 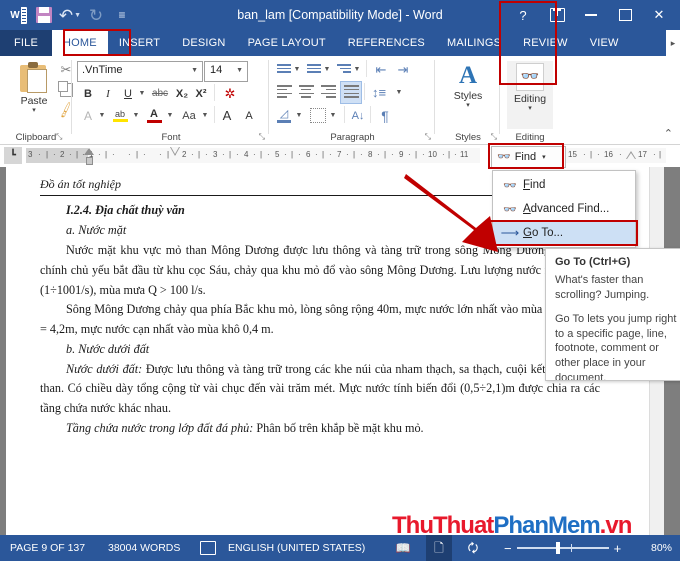 What do you see at coordinates (171, 137) in the screenshot?
I see `font-group-label: Font` at bounding box center [171, 137].